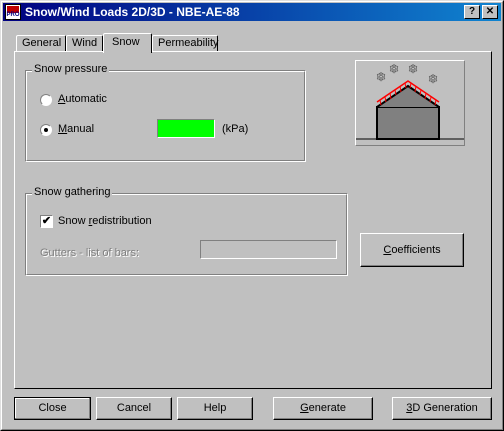 The image size is (504, 431). What do you see at coordinates (46, 100) in the screenshot?
I see `automatic-radio` at bounding box center [46, 100].